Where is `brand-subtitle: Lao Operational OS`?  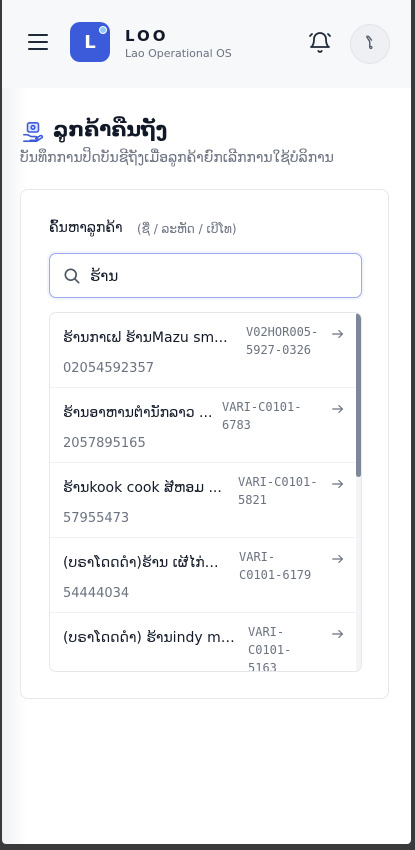 brand-subtitle: Lao Operational OS is located at coordinates (178, 53).